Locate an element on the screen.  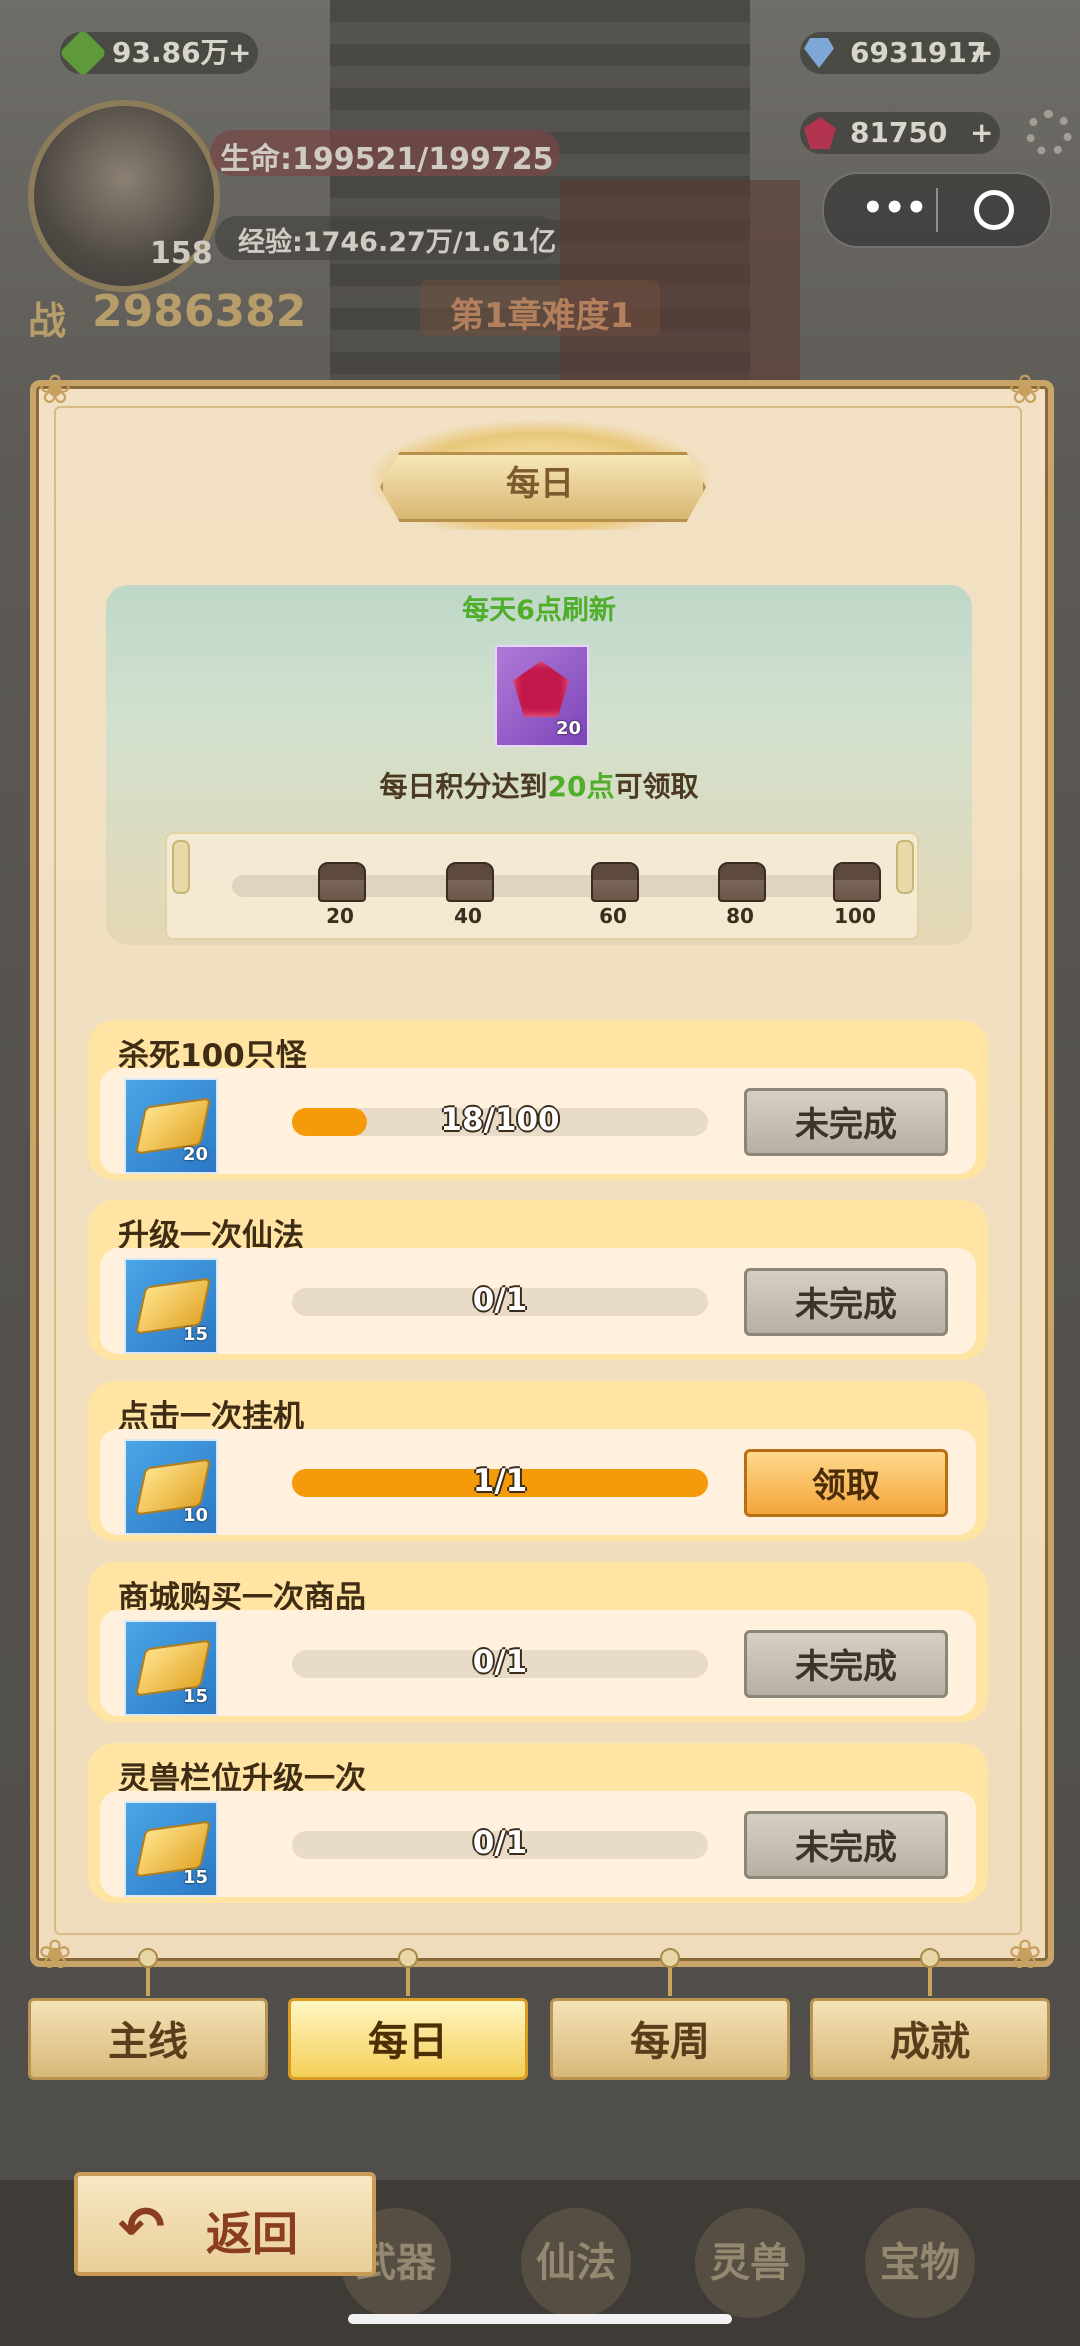
jade-currency: 93.86万 + is located at coordinates (158, 53).